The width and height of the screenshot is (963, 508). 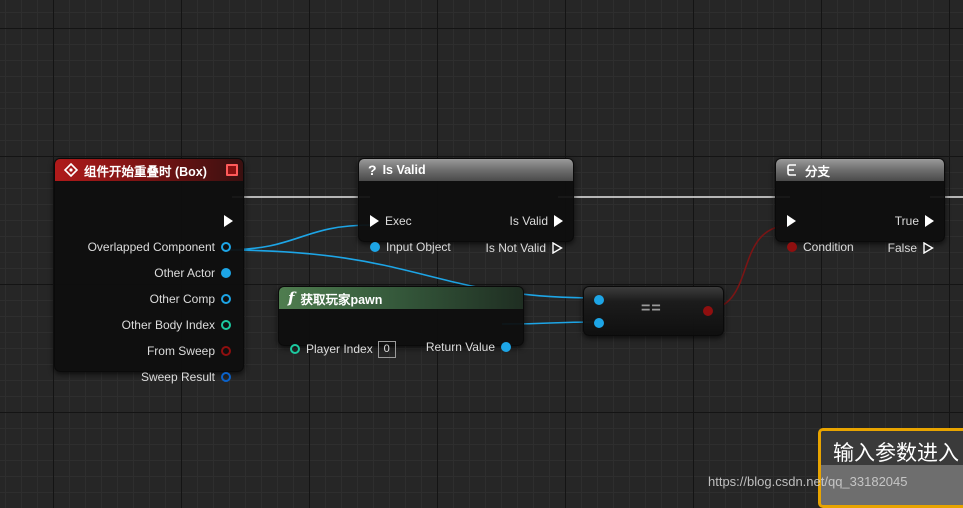 I want to click on equal-compare-node: ==, so click(x=653, y=311).